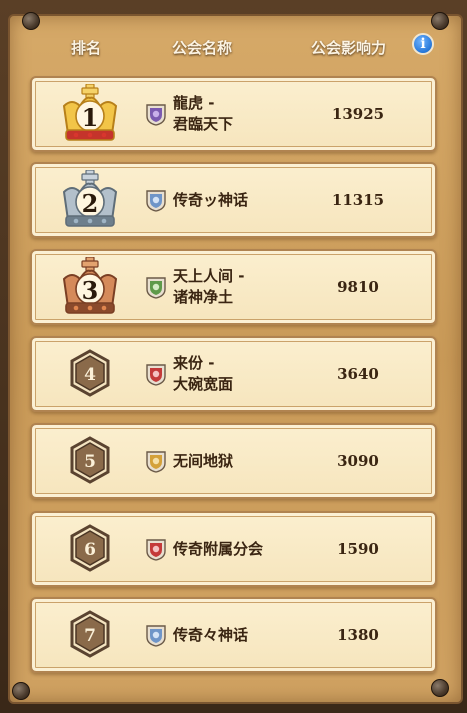 This screenshot has width=467, height=713. Describe the element at coordinates (156, 461) in the screenshot. I see `gold-lion-emblem-icon` at that location.